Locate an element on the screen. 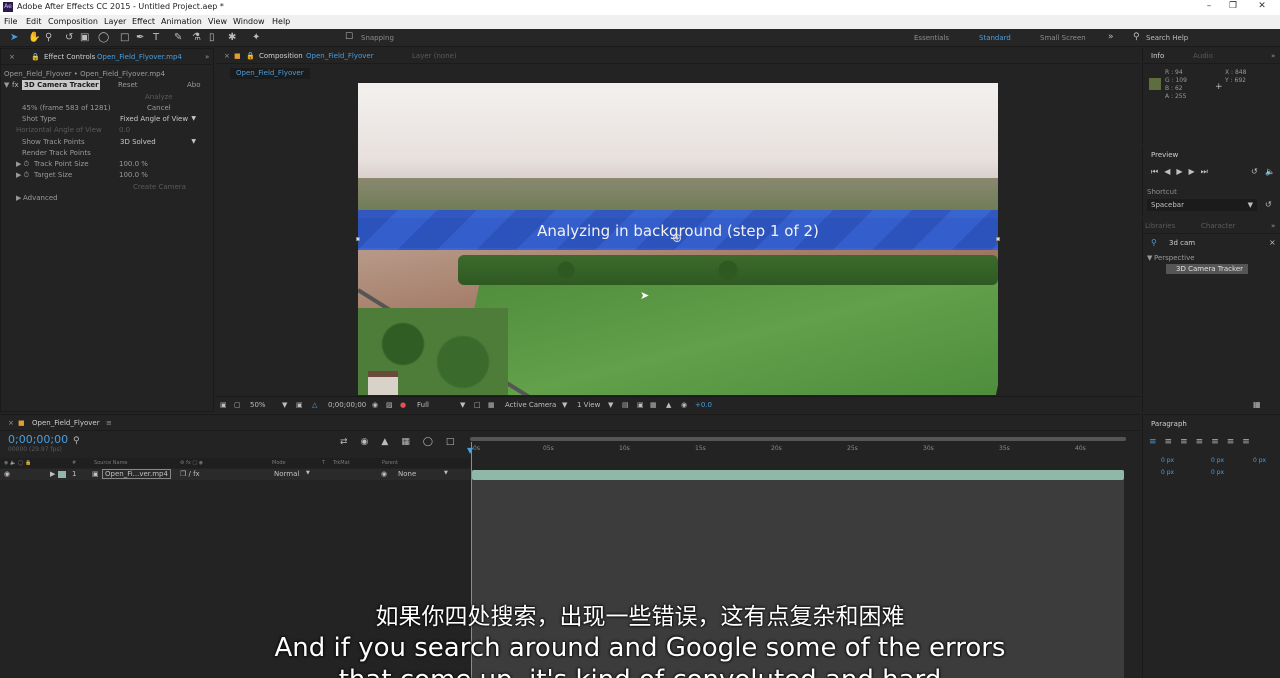 The width and height of the screenshot is (1280, 678). about-link: Abo is located at coordinates (194, 85).